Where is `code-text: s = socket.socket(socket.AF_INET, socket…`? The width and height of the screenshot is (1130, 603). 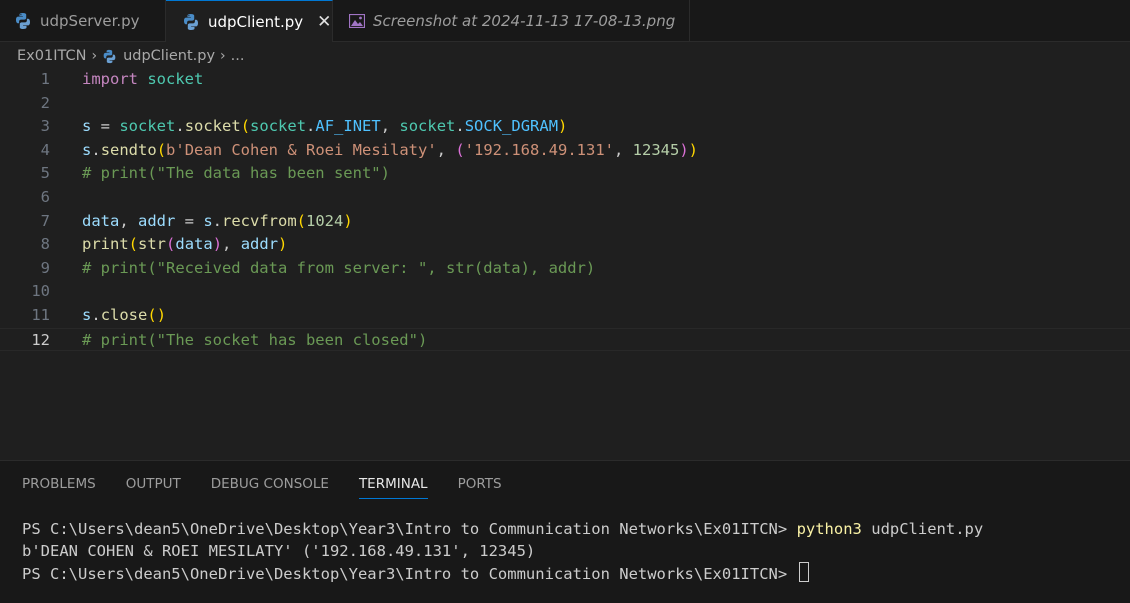
code-text: s = socket.socket(socket.AF_INET, socket… is located at coordinates (325, 126).